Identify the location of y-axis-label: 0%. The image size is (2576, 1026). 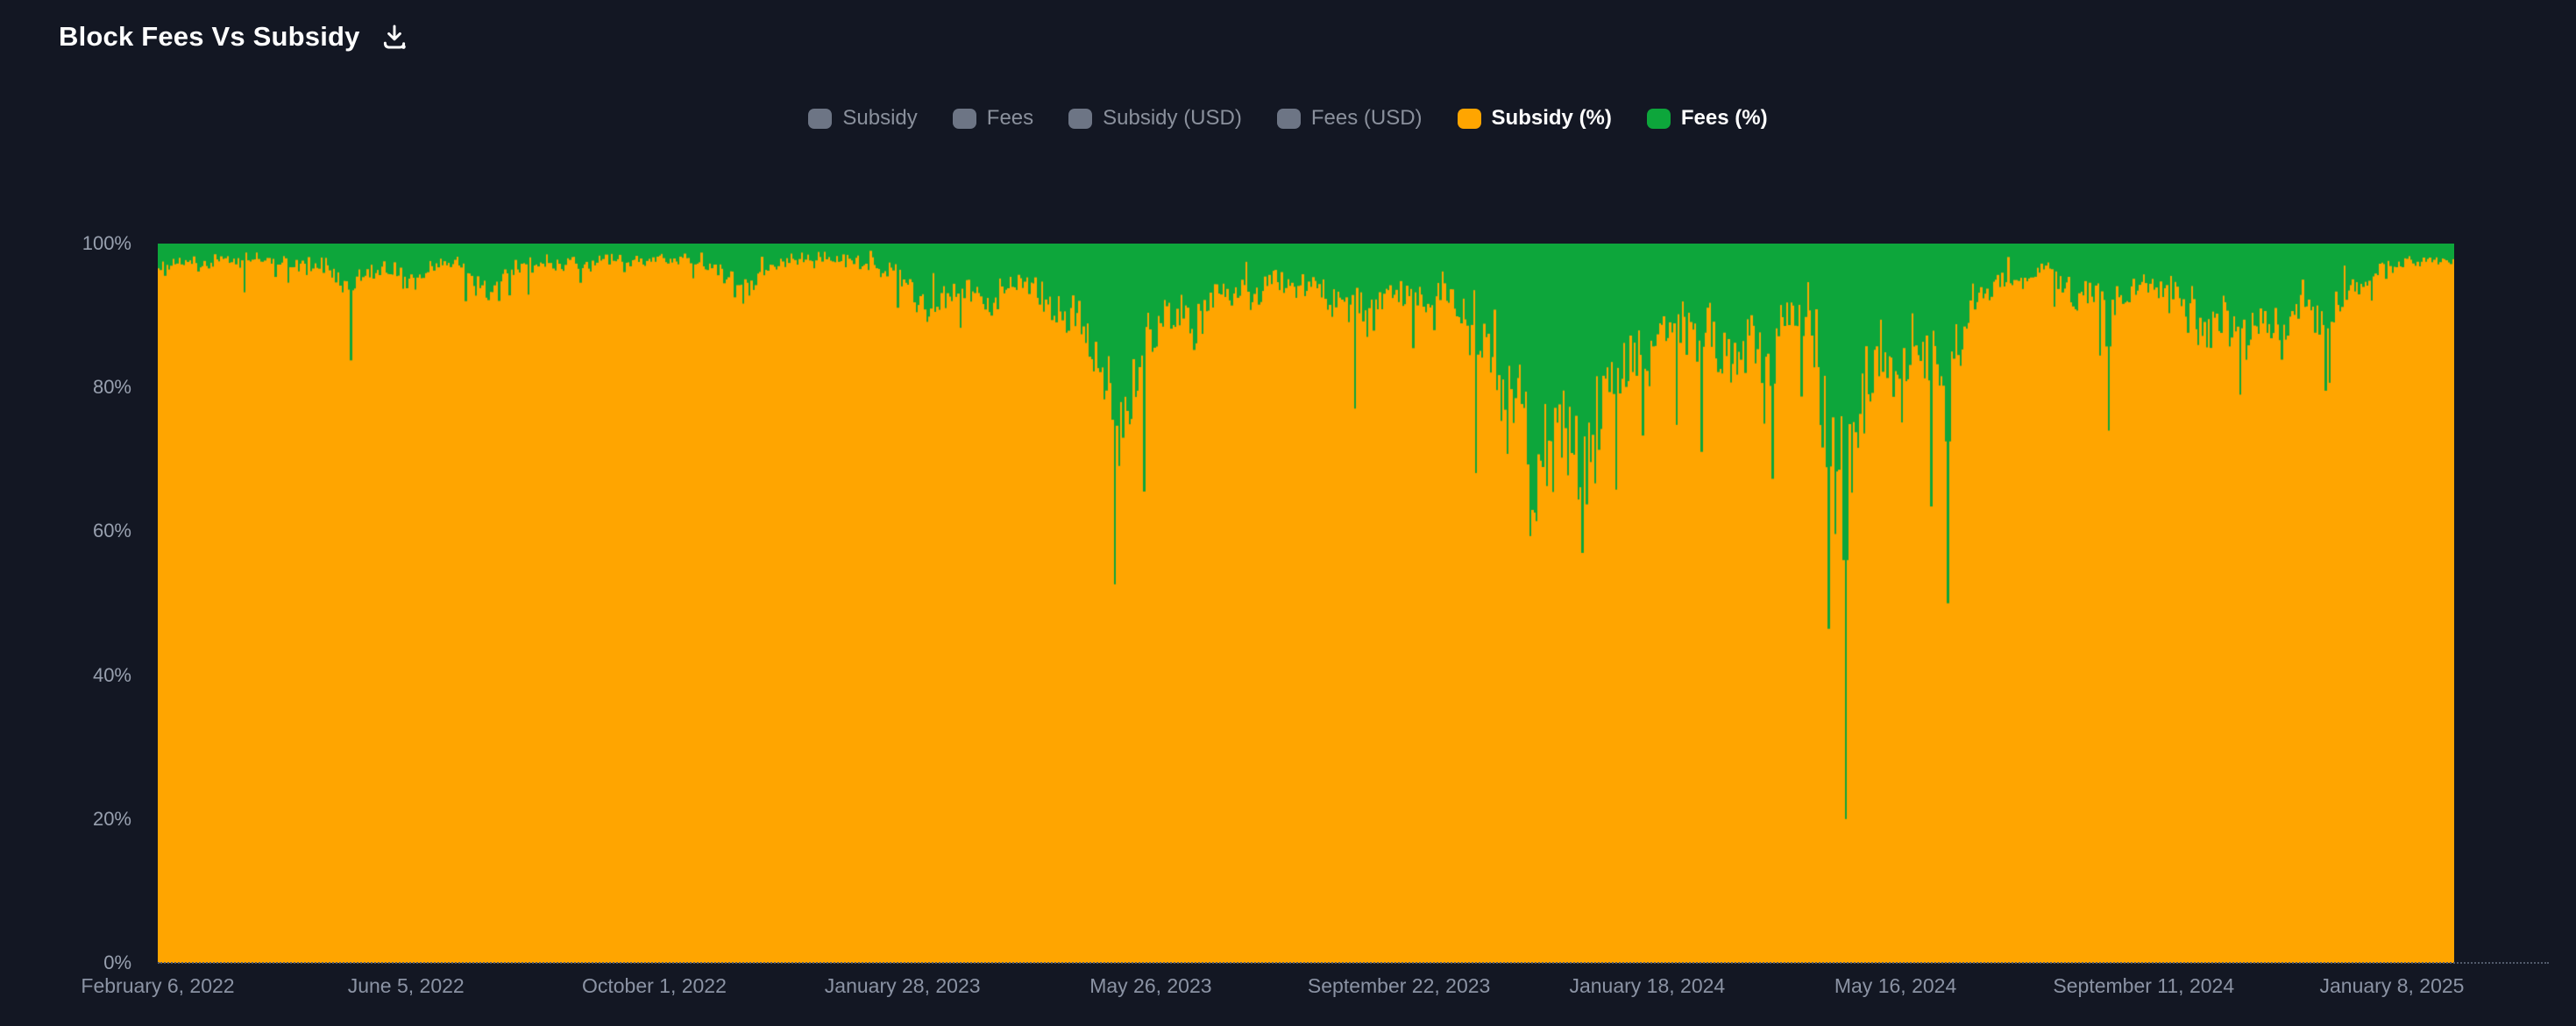
(117, 962).